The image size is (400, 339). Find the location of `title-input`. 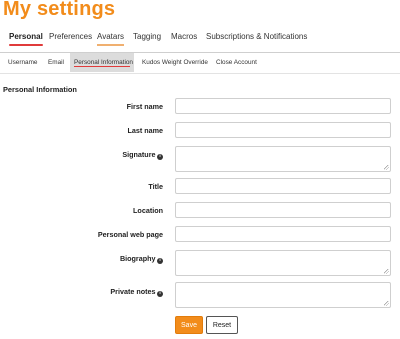

title-input is located at coordinates (283, 186).